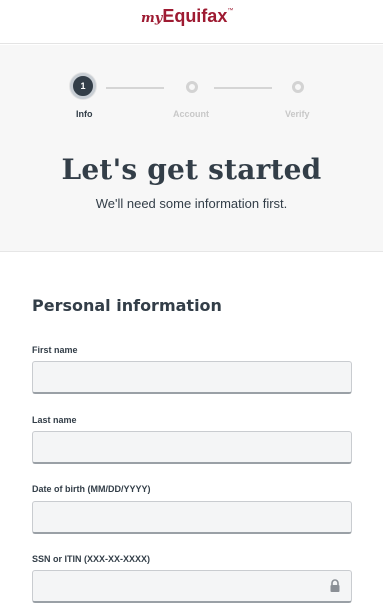  I want to click on section-title-personal-information: Personal information, so click(127, 305).